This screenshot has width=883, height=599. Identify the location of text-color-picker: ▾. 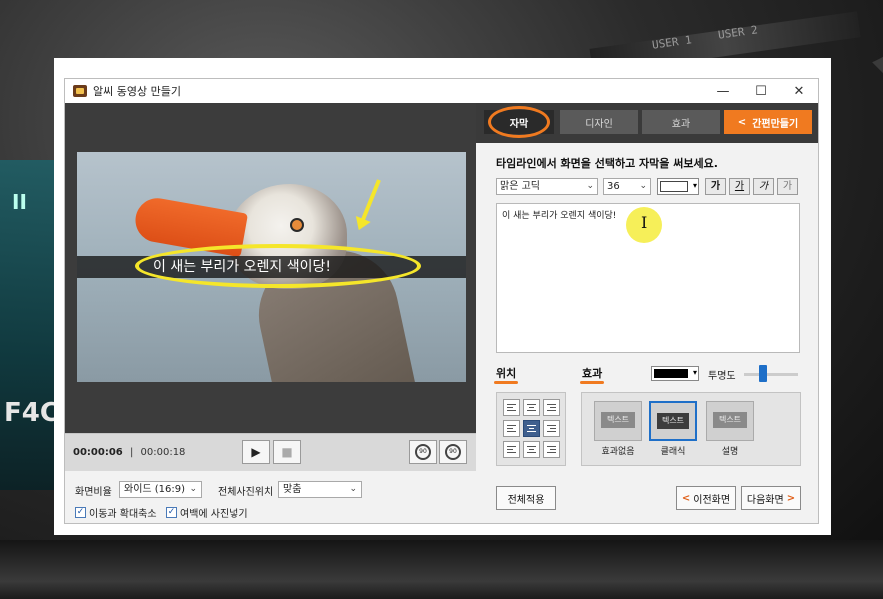
(678, 186).